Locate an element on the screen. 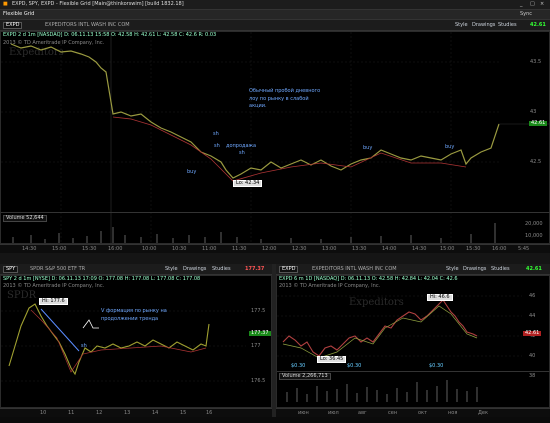 This screenshot has height=423, width=550. left-style-button: Style is located at coordinates (171, 269).